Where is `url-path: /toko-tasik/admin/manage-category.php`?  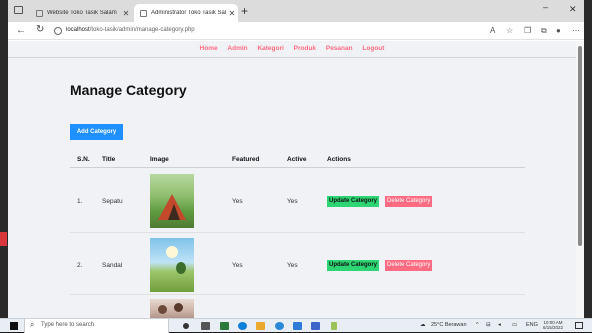
url-path: /toko-tasik/admin/manage-category.php is located at coordinates (142, 30).